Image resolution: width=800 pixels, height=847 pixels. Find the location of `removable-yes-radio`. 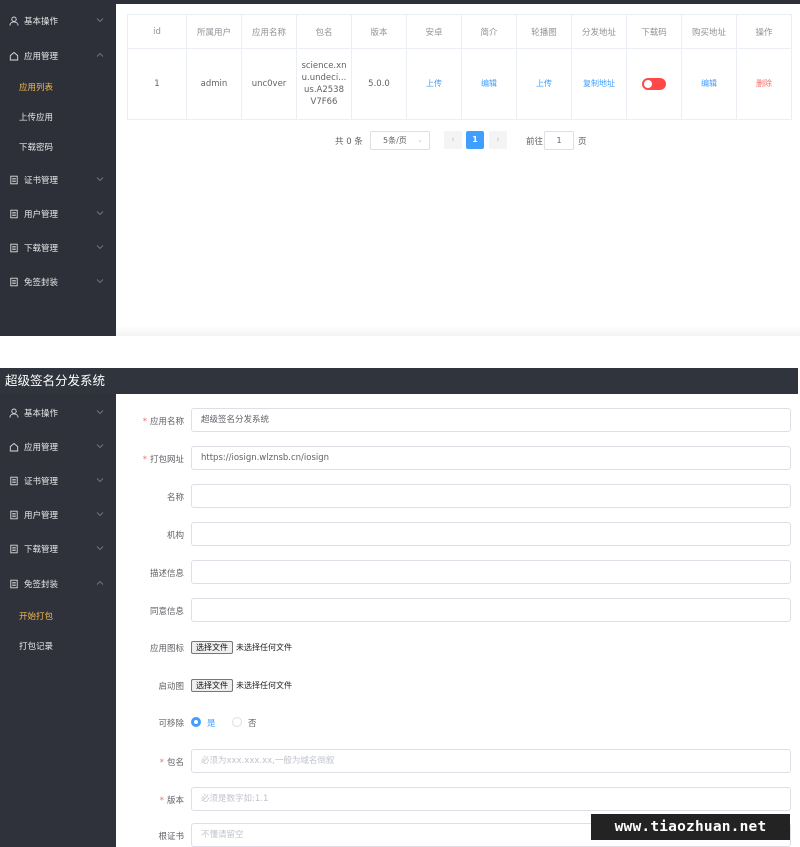

removable-yes-radio is located at coordinates (196, 722).